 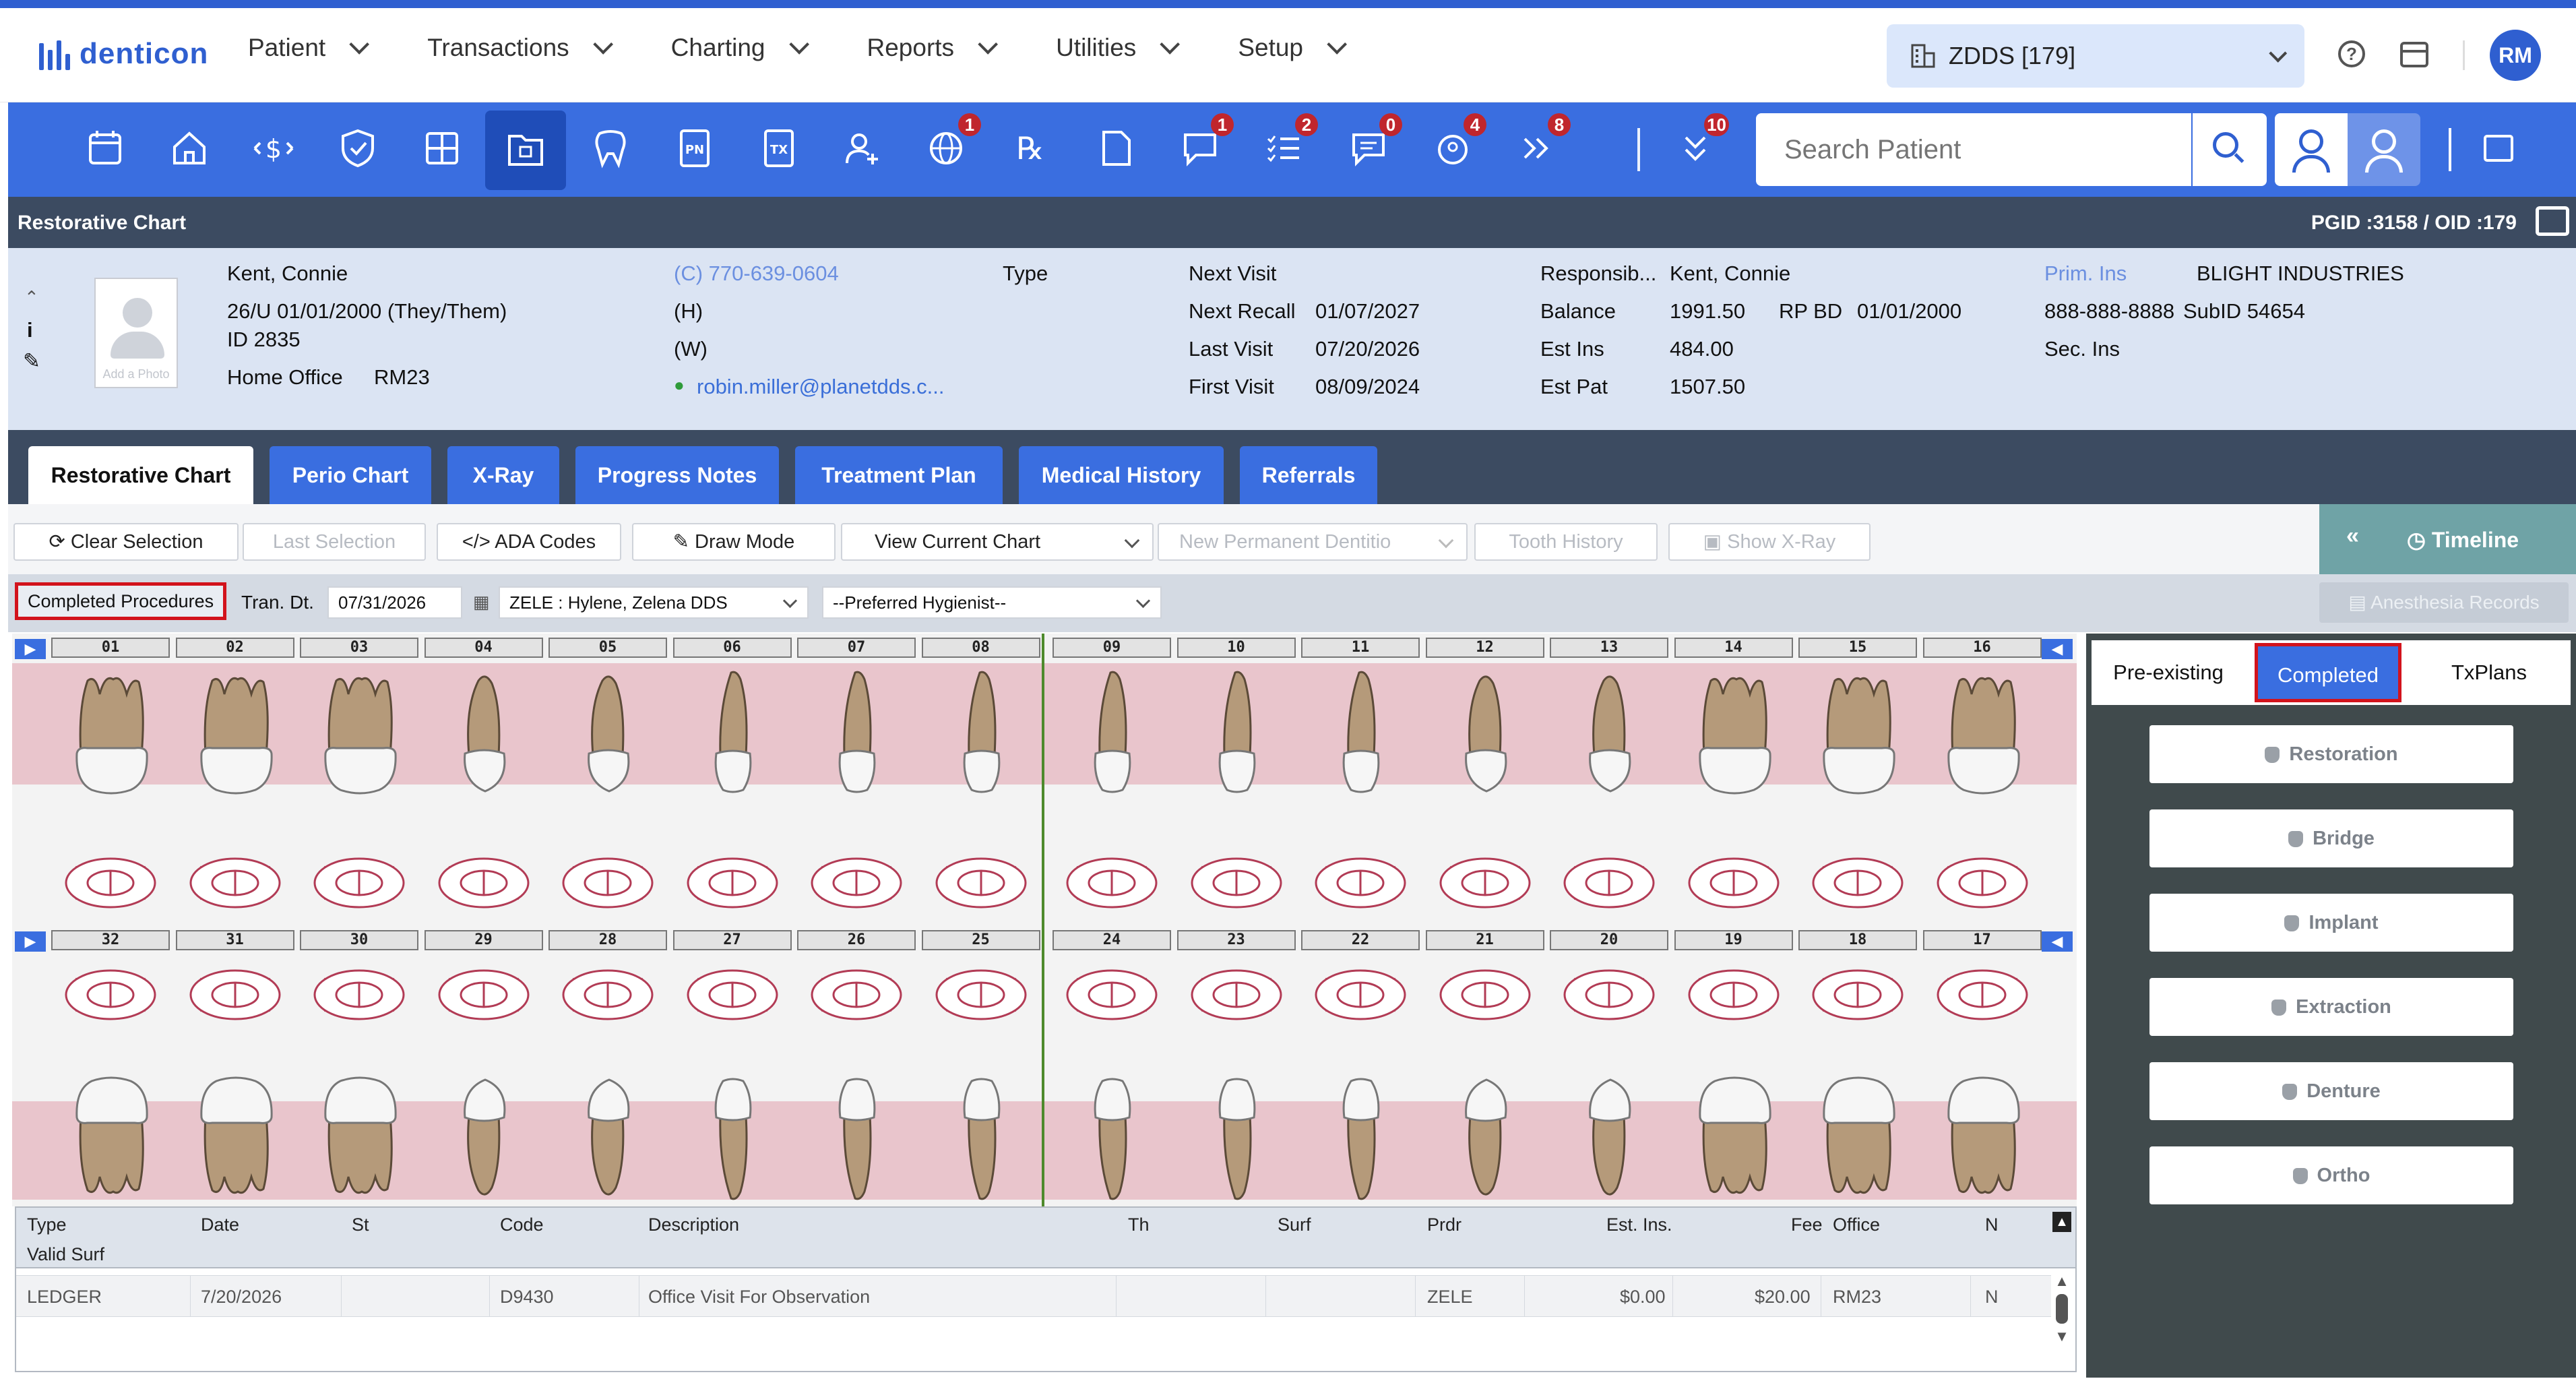 I want to click on tooth-number-08: 08, so click(x=980, y=648).